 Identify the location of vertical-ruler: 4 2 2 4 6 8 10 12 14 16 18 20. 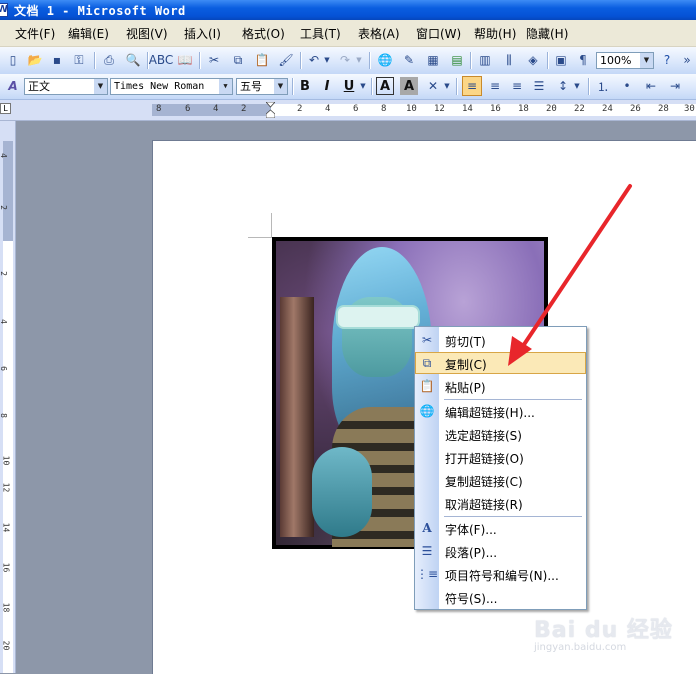
(8, 397).